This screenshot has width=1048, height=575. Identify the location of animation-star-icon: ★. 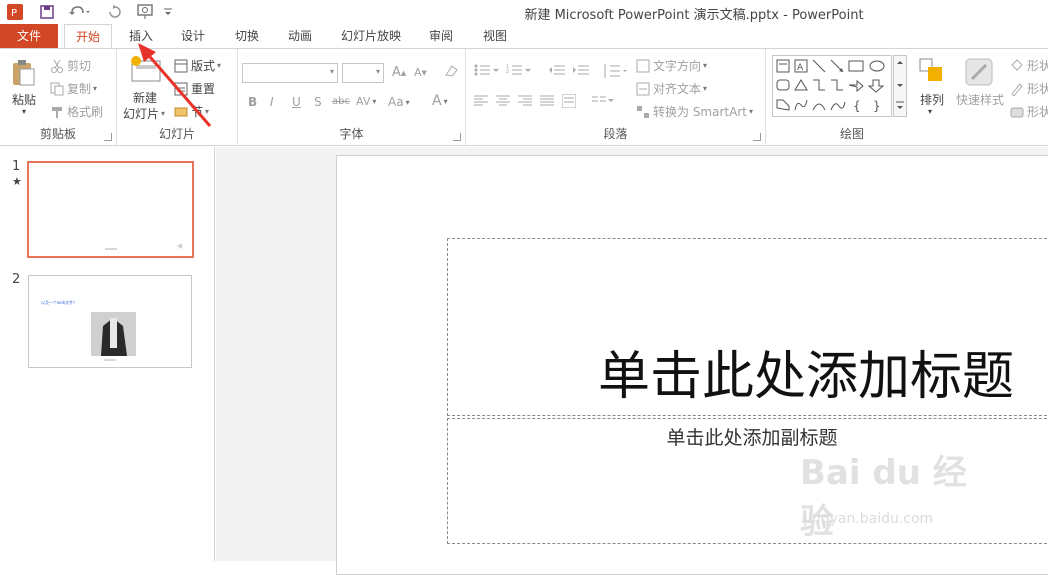
(17, 181).